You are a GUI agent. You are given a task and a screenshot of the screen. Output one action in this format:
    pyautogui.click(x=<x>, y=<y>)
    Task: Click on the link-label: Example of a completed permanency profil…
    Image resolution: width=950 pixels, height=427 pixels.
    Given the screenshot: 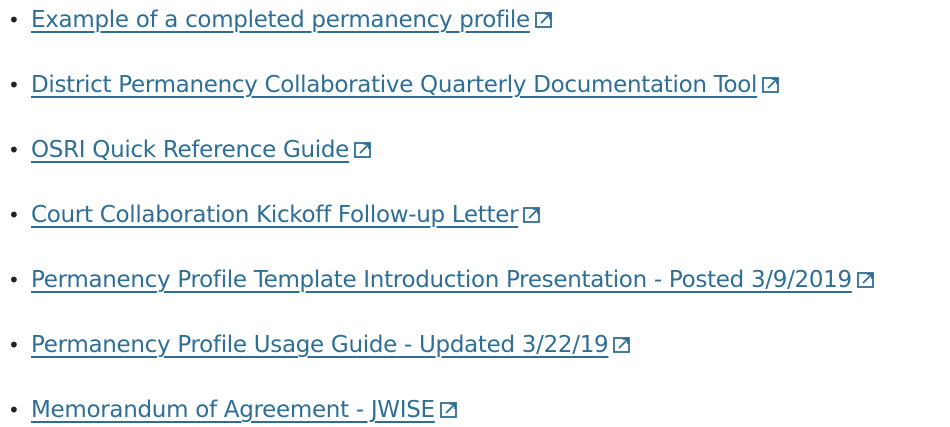 What is the action you would take?
    pyautogui.click(x=280, y=20)
    